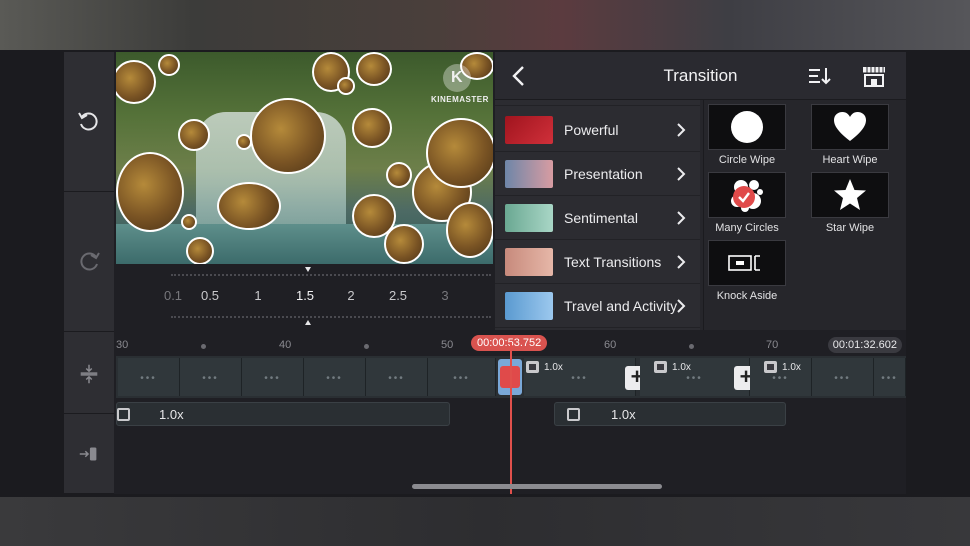  I want to click on undo-button, so click(89, 122).